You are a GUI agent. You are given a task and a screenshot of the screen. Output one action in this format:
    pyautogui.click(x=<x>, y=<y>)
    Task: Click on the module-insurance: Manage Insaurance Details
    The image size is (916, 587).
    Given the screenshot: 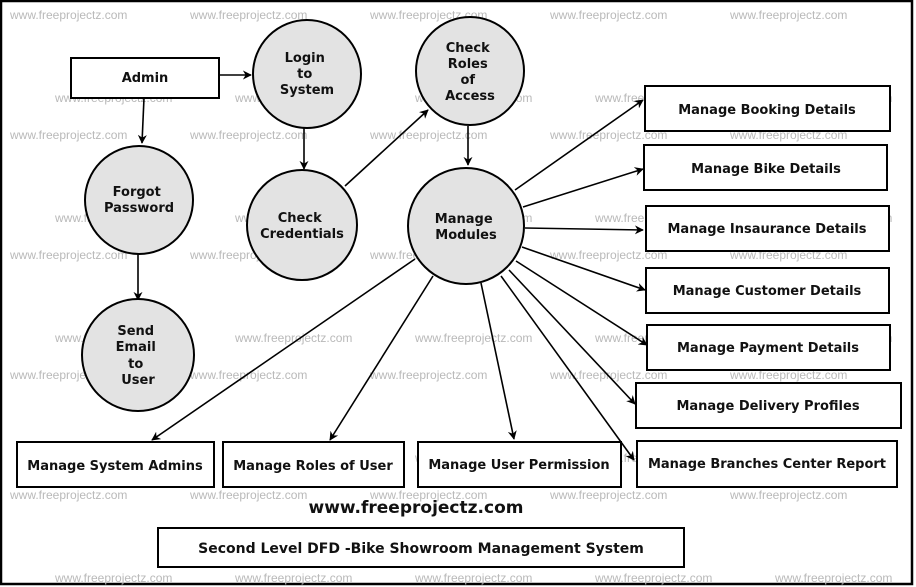 What is the action you would take?
    pyautogui.click(x=767, y=228)
    